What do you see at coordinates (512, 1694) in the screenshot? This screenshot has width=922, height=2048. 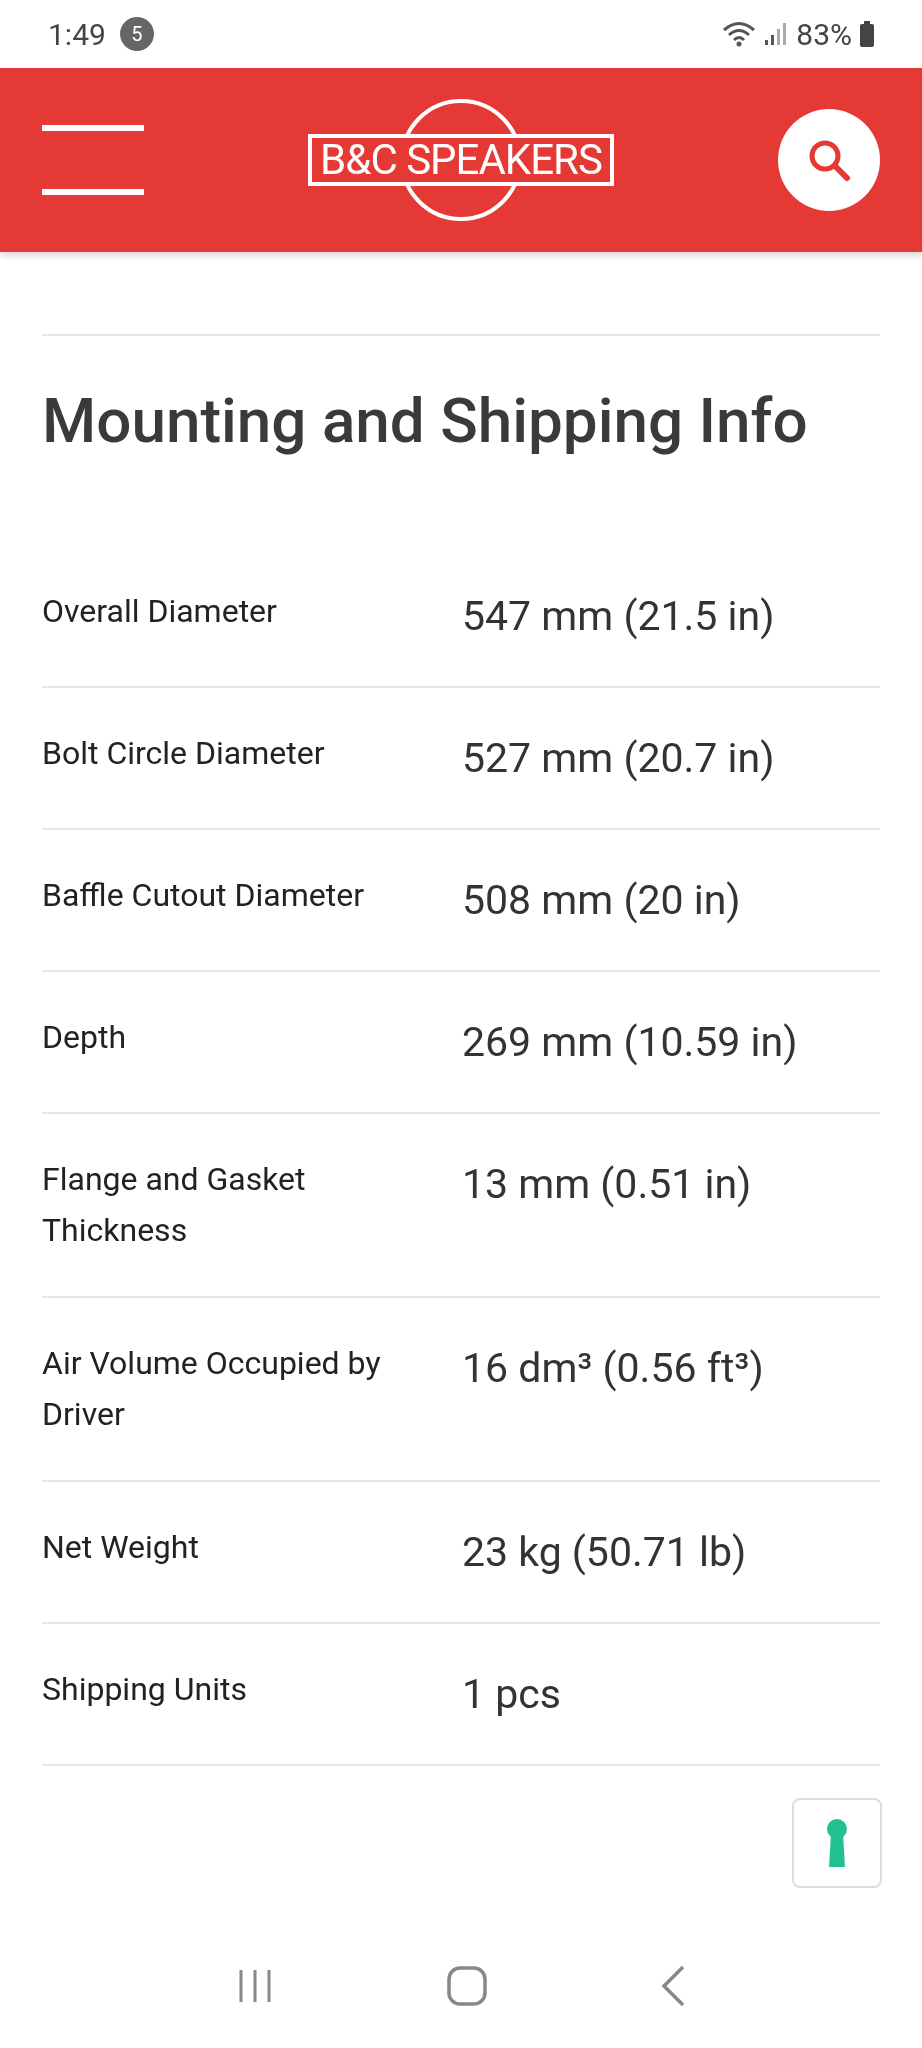 I see `spec-value: 1 pcs` at bounding box center [512, 1694].